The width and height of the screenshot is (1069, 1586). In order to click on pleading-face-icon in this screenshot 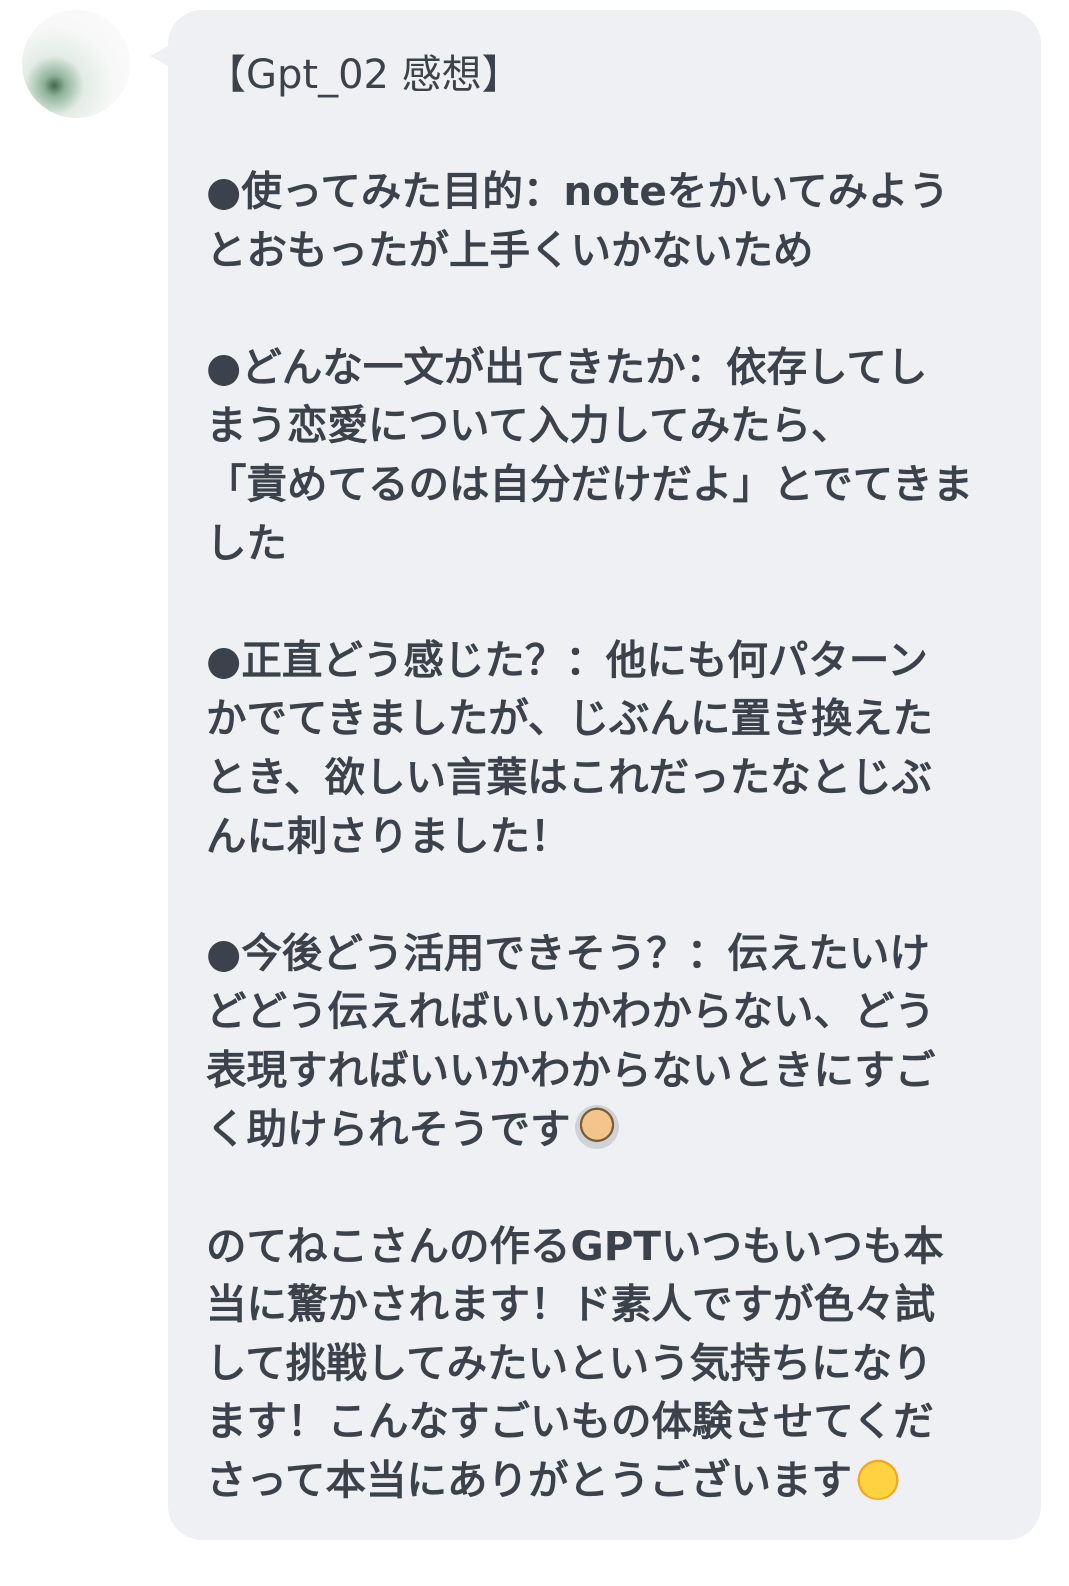, I will do `click(877, 1478)`.